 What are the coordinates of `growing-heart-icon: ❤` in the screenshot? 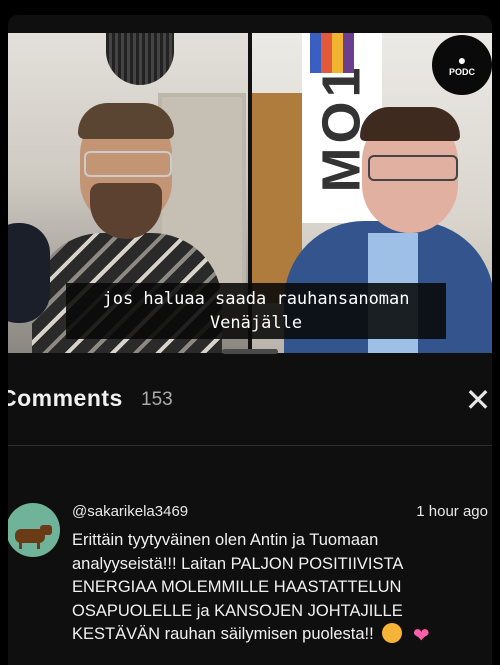 It's located at (421, 636).